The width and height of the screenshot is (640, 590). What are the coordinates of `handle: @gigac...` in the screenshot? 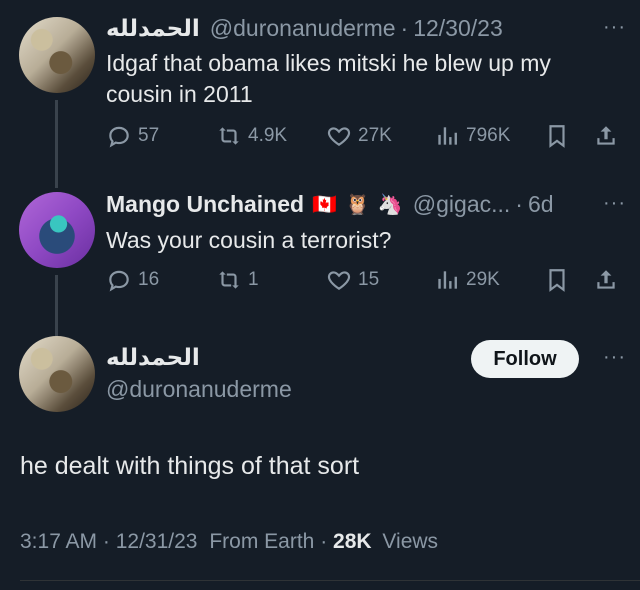 It's located at (462, 204).